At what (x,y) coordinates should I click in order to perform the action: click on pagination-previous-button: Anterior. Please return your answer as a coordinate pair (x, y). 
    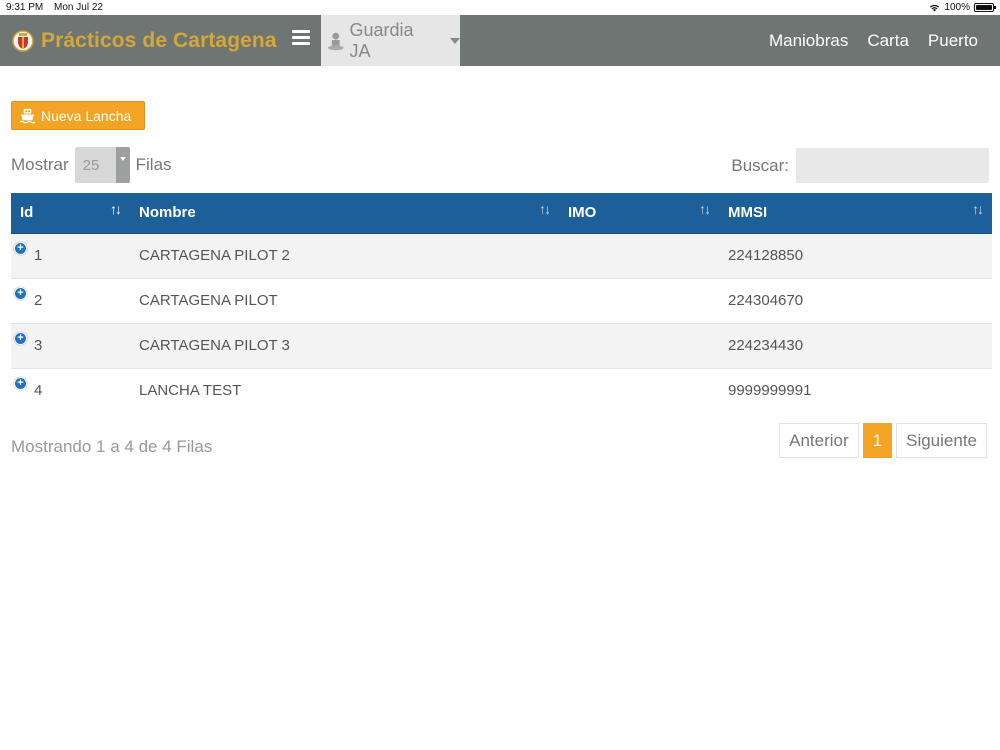
    Looking at the image, I should click on (819, 440).